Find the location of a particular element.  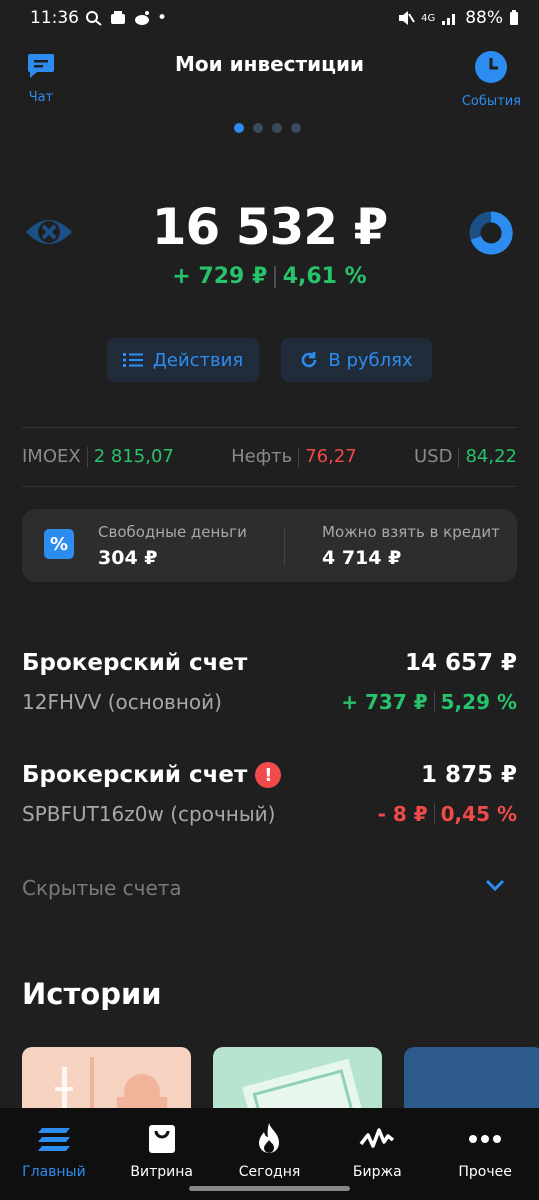

shopping-bag-icon is located at coordinates (161, 1139).